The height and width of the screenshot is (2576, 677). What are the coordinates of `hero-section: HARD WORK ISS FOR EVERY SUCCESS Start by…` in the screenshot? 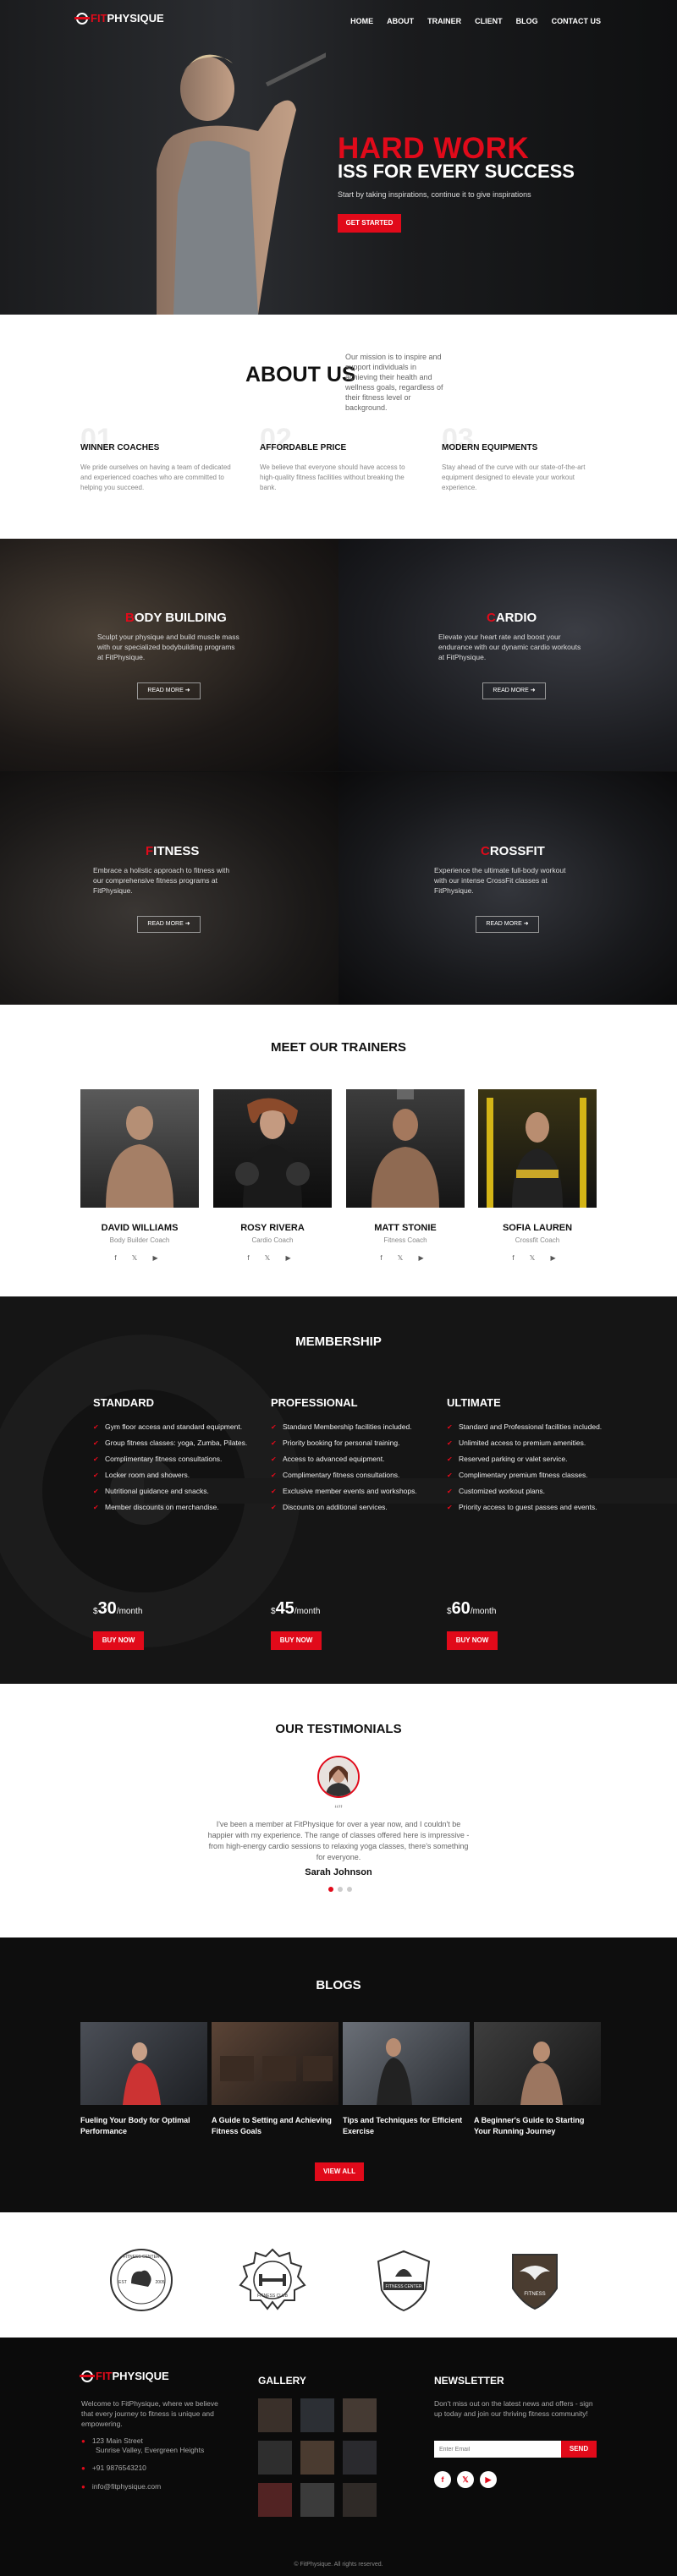 It's located at (338, 157).